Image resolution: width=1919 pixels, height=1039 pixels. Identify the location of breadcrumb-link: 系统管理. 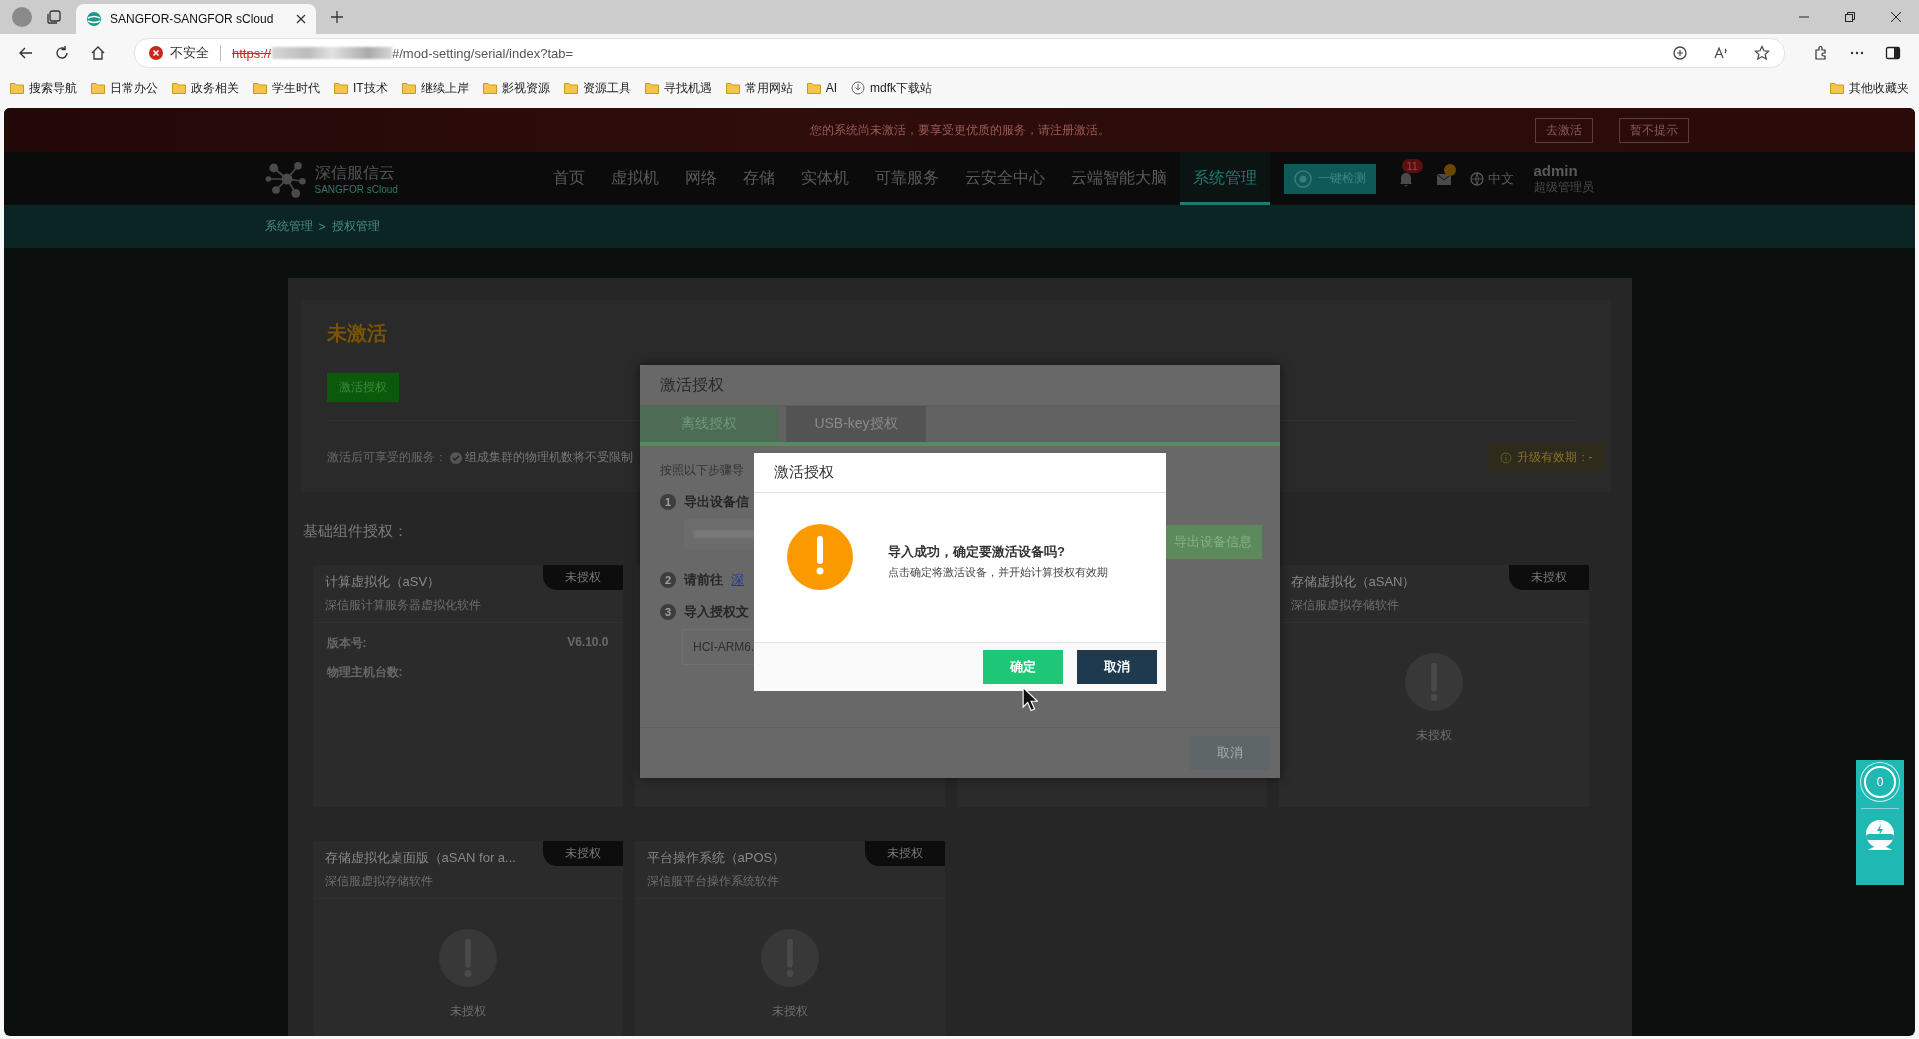
(288, 226).